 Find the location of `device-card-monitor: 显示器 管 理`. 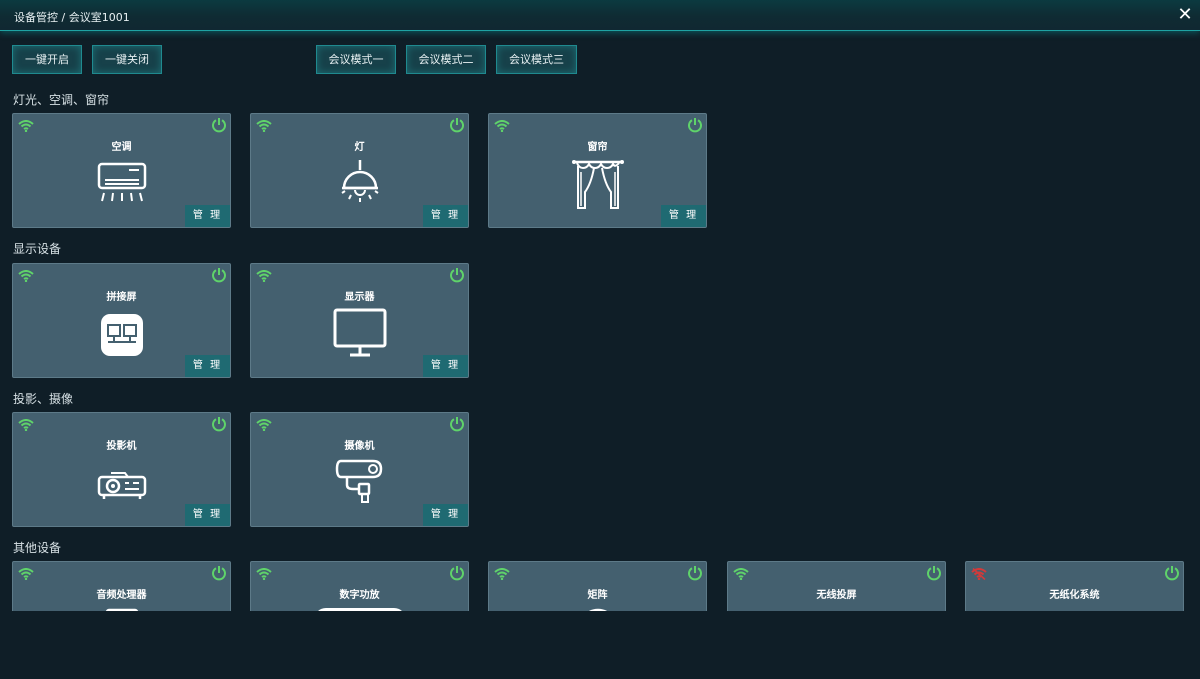

device-card-monitor: 显示器 管 理 is located at coordinates (359, 320).